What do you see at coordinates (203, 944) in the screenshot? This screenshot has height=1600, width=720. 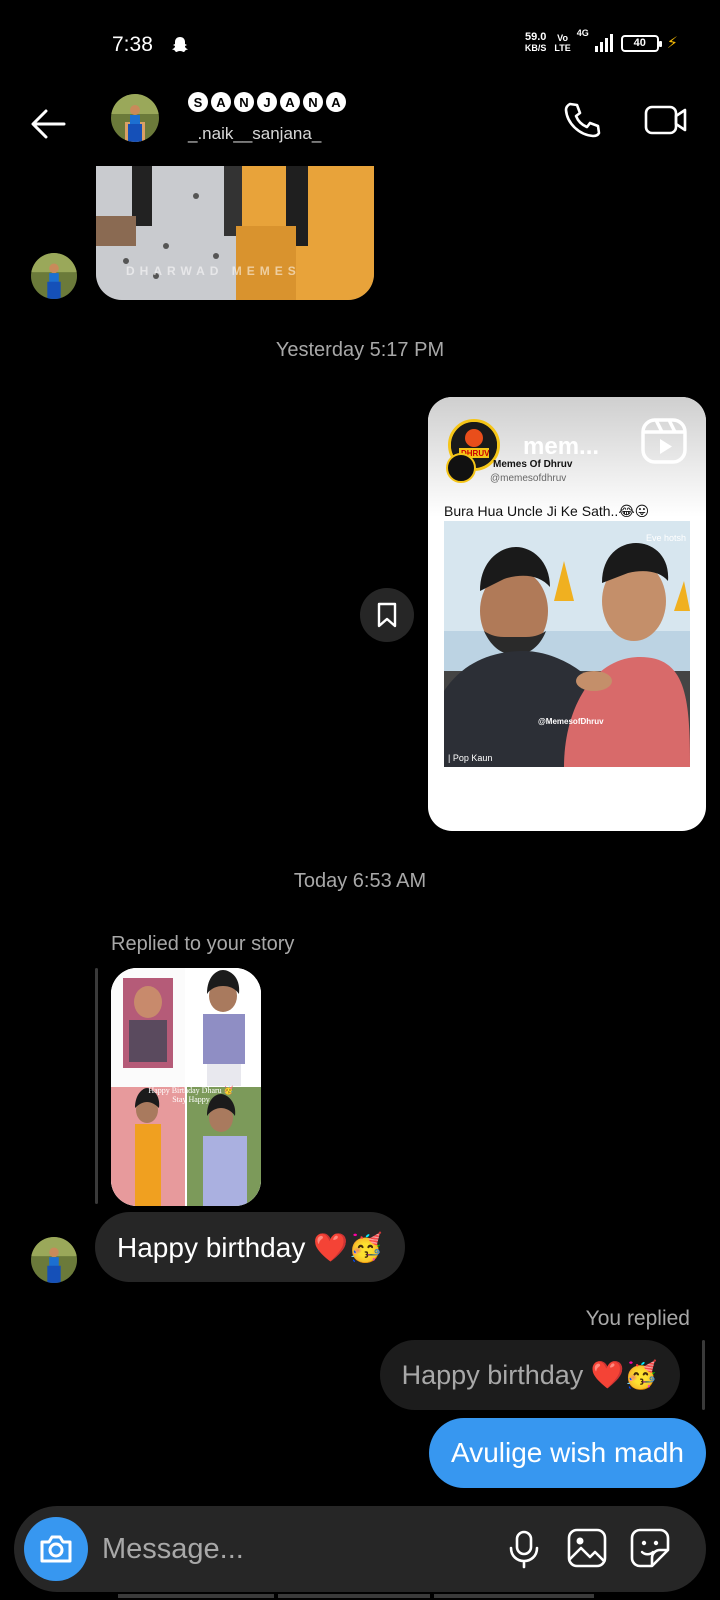 I see `story-reply-label: Replied to your story` at bounding box center [203, 944].